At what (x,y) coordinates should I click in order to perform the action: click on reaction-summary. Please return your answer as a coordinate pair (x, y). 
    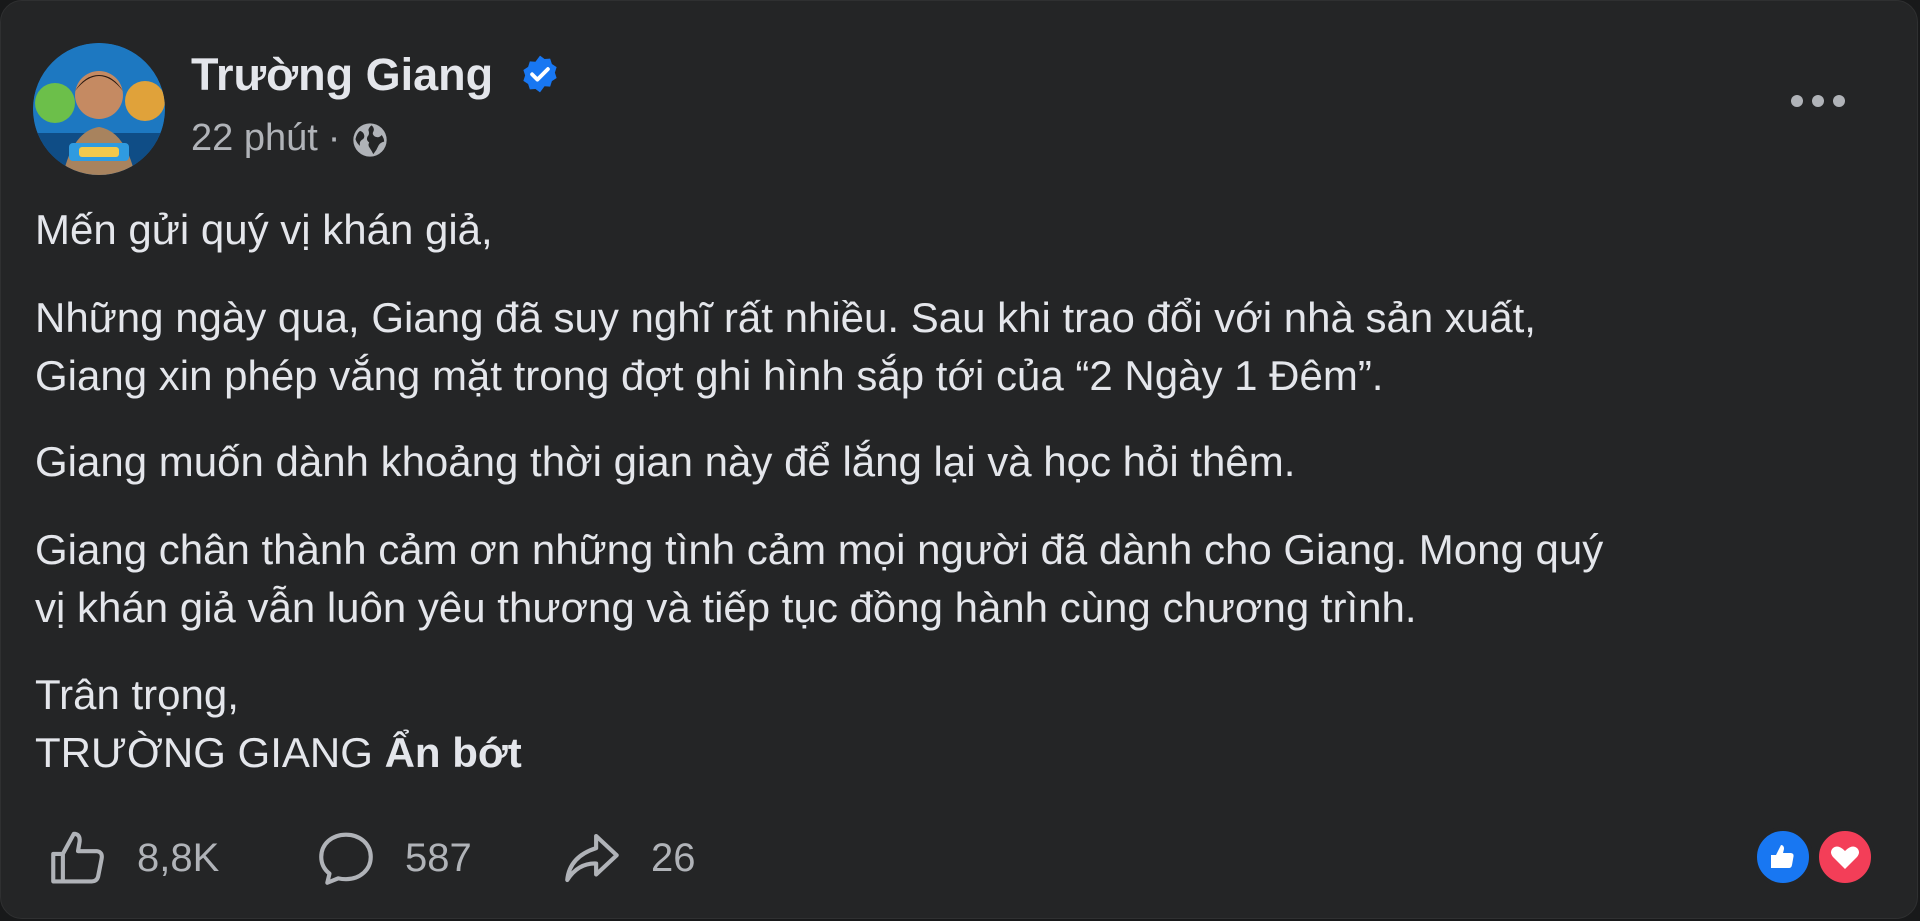
    Looking at the image, I should click on (1813, 857).